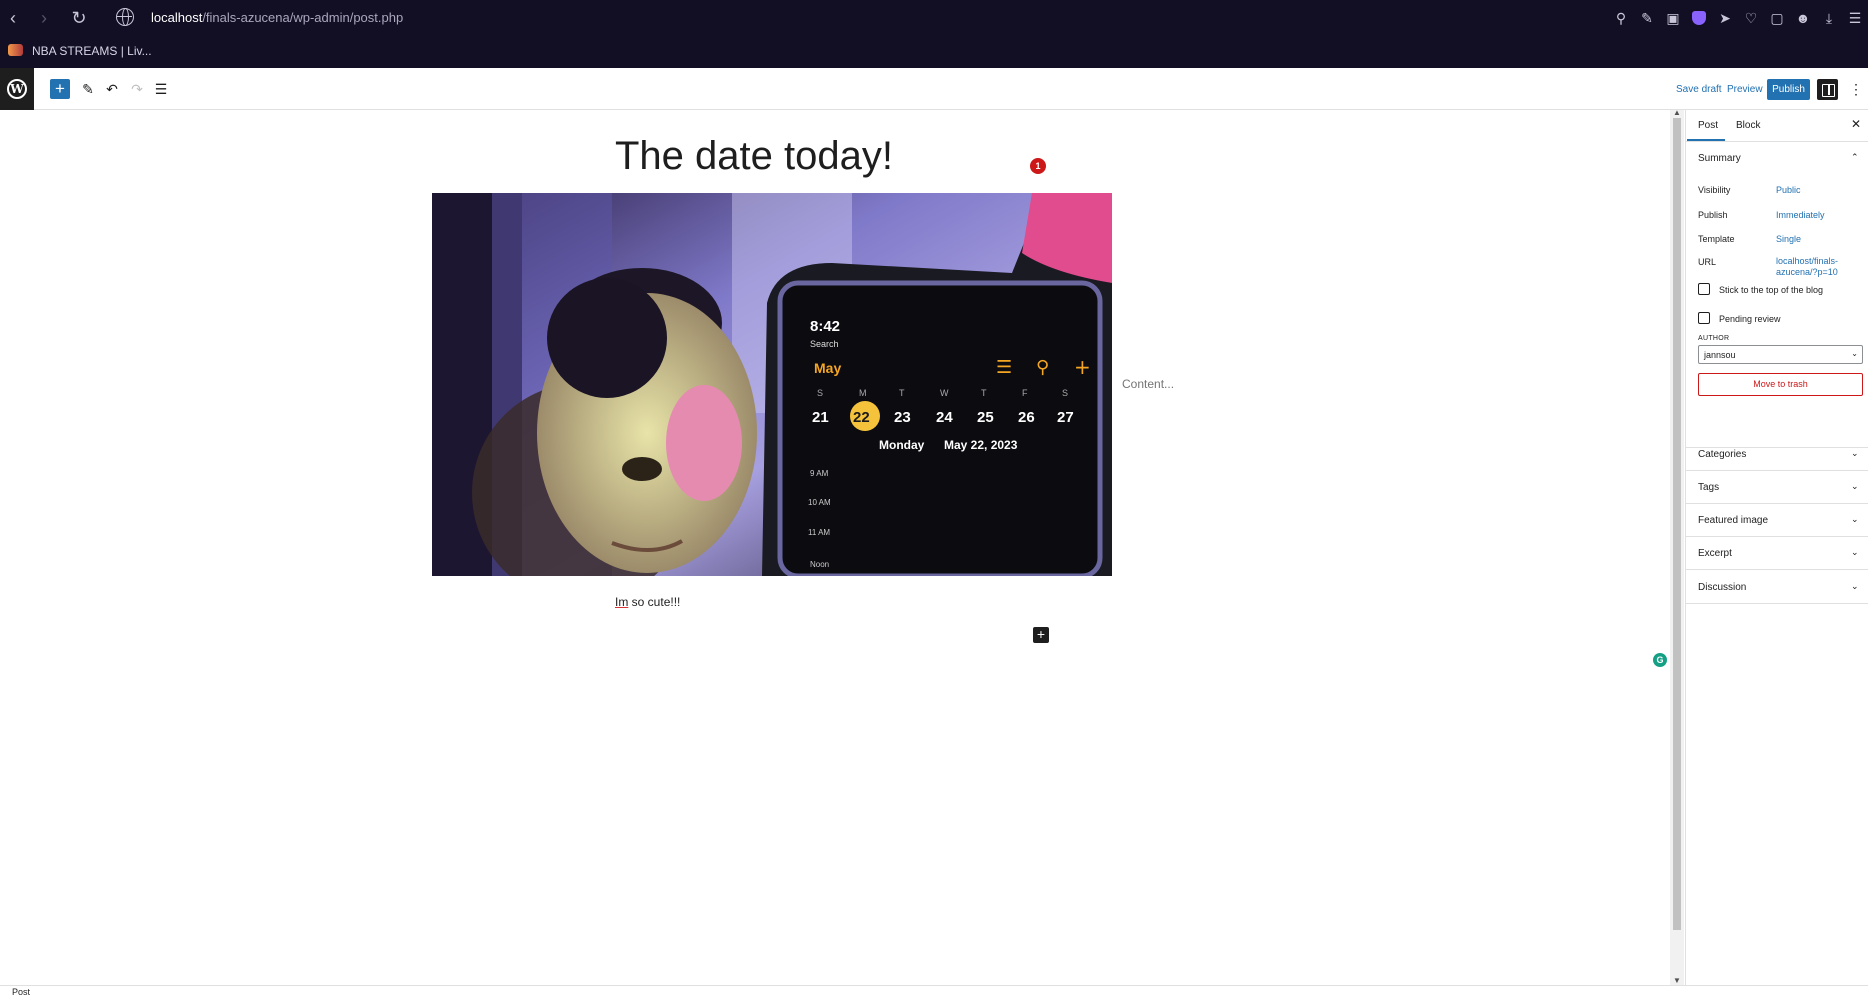 The height and width of the screenshot is (997, 1868). Describe the element at coordinates (1716, 239) in the screenshot. I see `template-label: Template` at that location.